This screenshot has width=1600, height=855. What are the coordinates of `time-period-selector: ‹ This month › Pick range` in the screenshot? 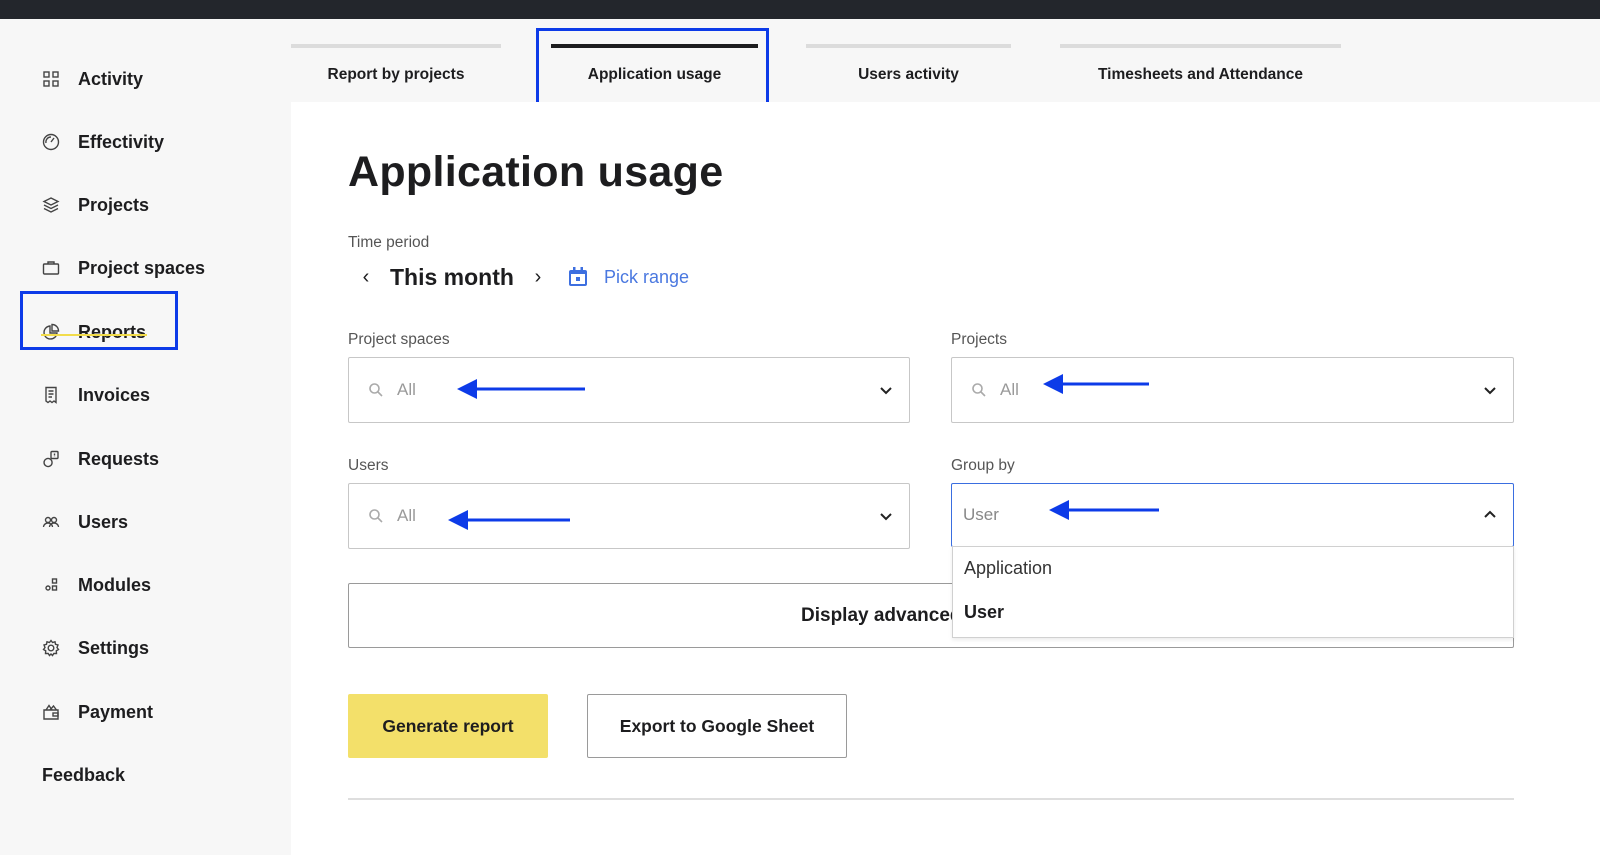 It's located at (522, 277).